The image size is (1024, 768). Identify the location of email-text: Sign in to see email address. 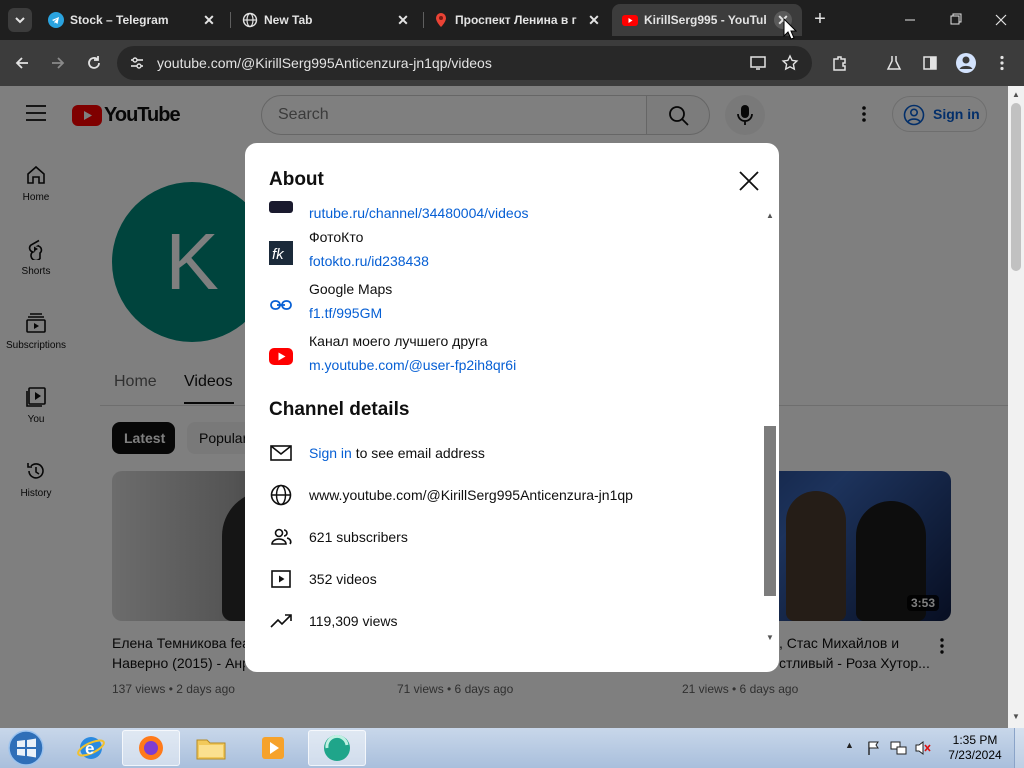
(397, 453).